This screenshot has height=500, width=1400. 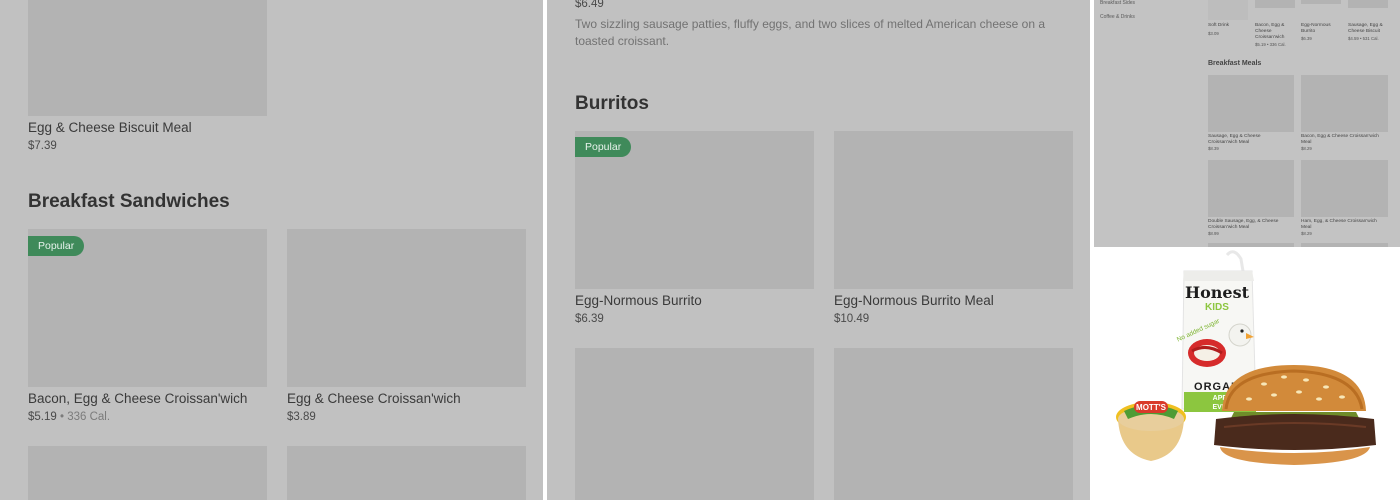 I want to click on item-name: Egg-Normous Burrito Meal, so click(x=914, y=300).